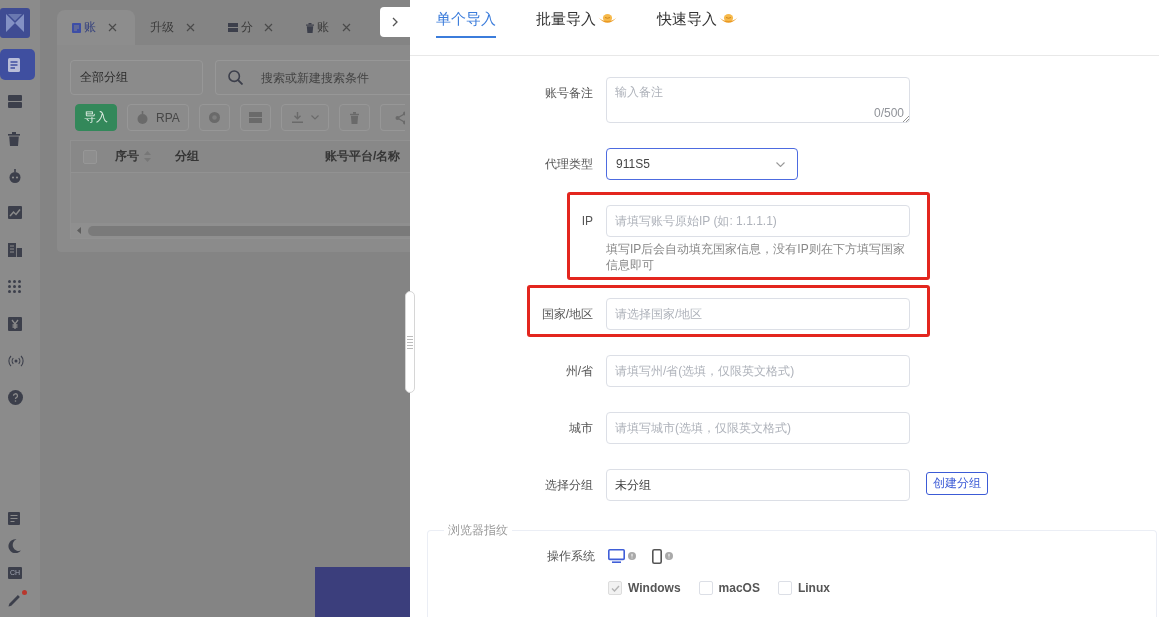 This screenshot has width=1159, height=617. Describe the element at coordinates (813, 588) in the screenshot. I see `option-label: Linux` at that location.